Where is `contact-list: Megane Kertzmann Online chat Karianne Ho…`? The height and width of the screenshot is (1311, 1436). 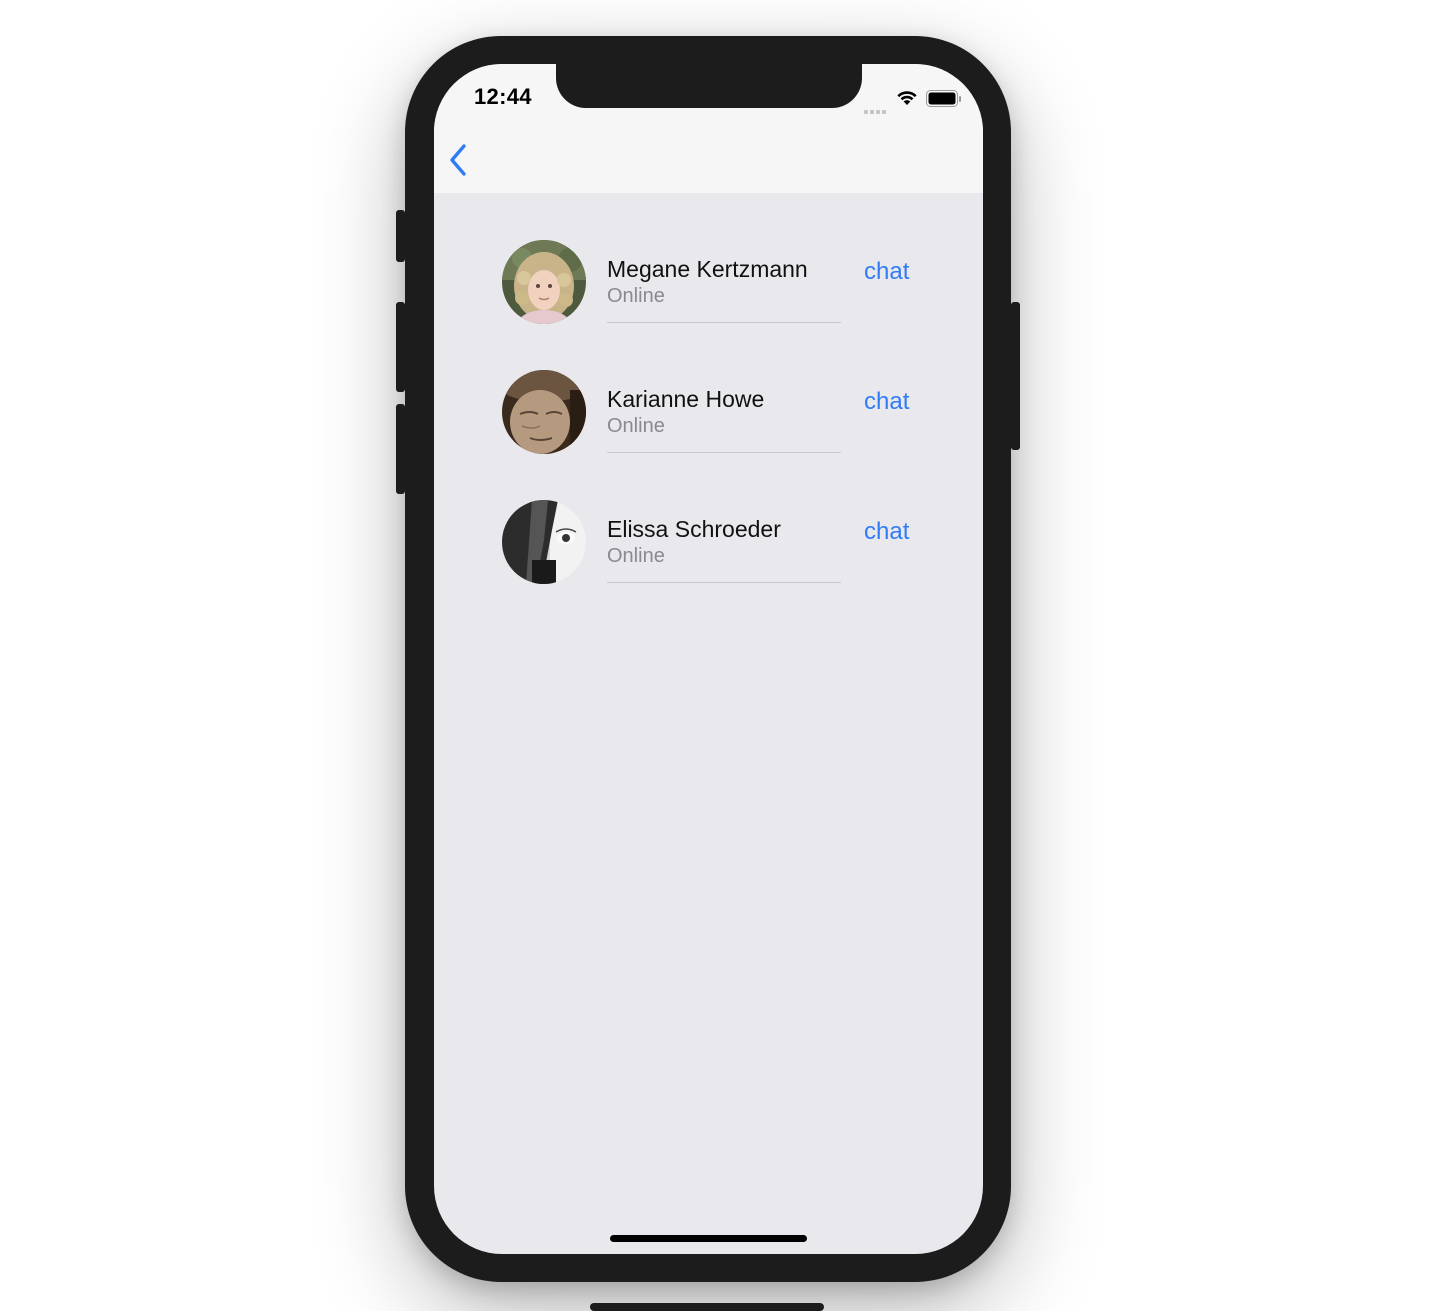 contact-list: Megane Kertzmann Online chat Karianne Ho… is located at coordinates (712, 435).